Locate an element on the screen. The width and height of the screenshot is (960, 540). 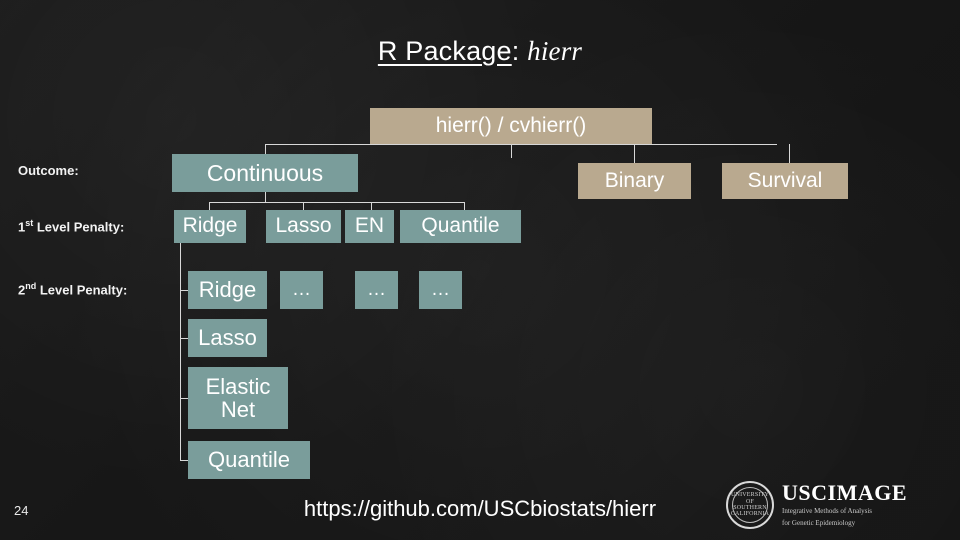
outcome-continuous-label: Continuous is located at coordinates (265, 172).